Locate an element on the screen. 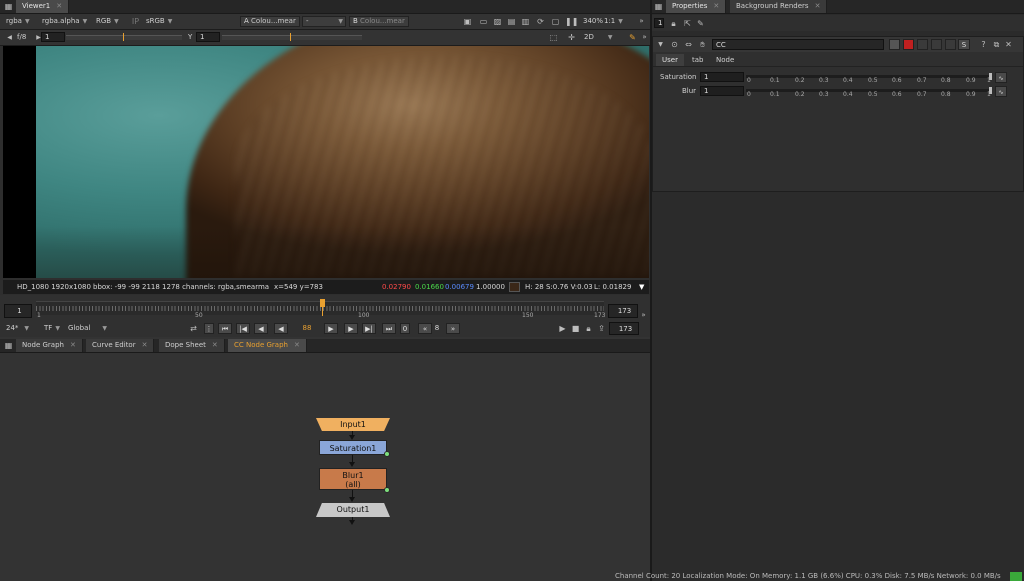  ratio-dropdown: 1:1 ▼ is located at coordinates (613, 21).